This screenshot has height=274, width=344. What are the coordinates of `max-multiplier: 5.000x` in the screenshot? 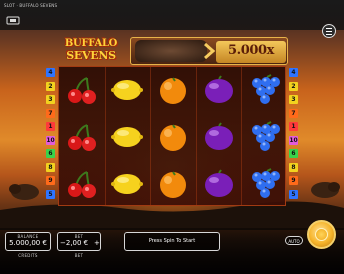 It's located at (251, 50).